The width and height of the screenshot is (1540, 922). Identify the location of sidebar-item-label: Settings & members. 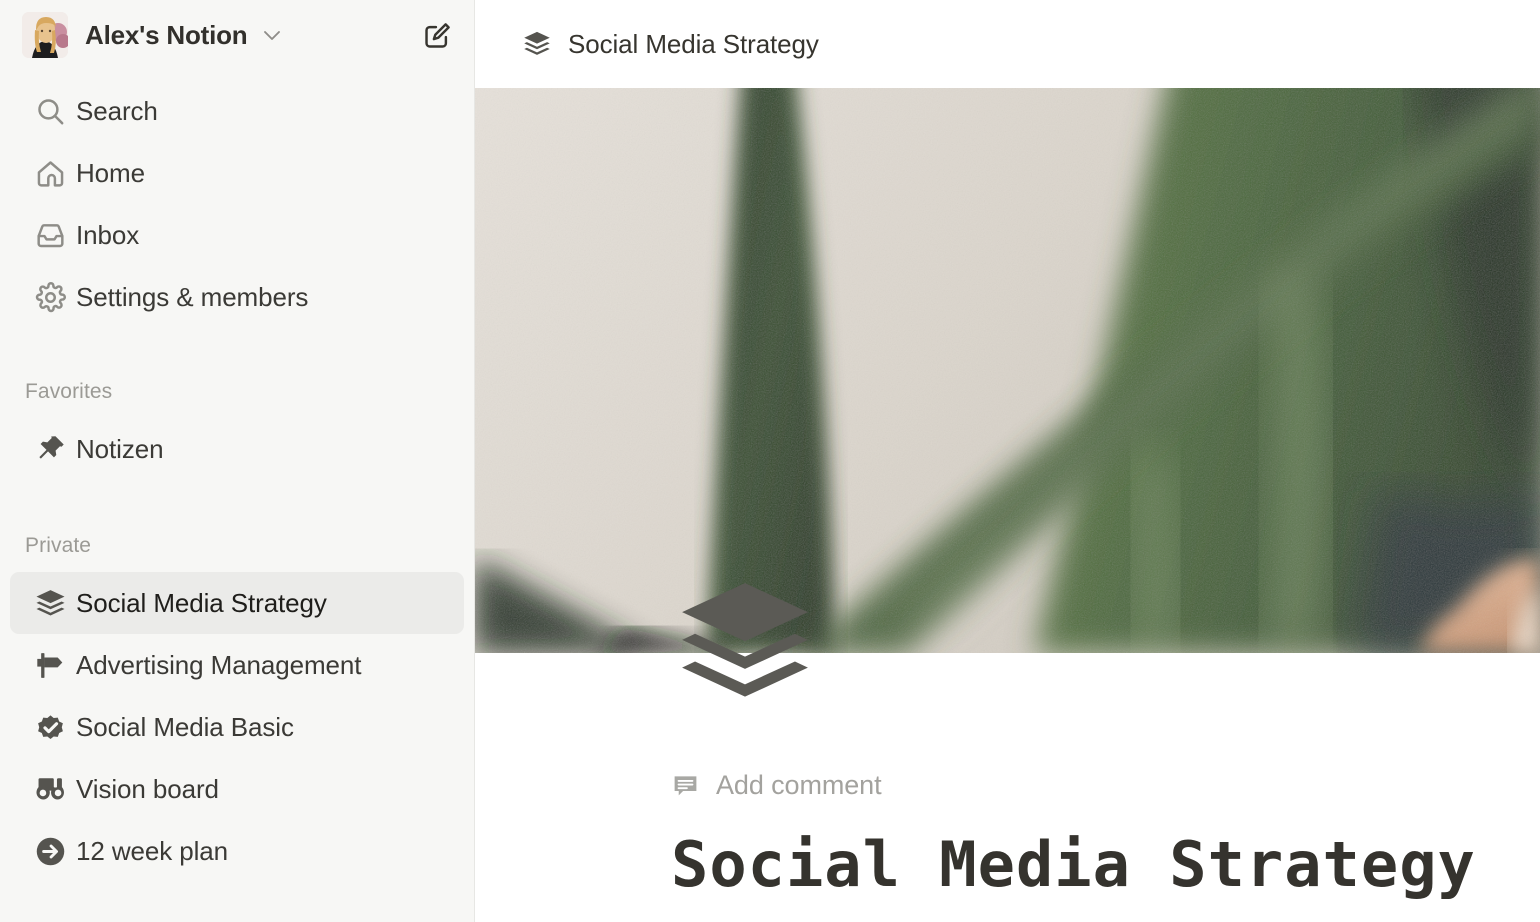
(192, 296).